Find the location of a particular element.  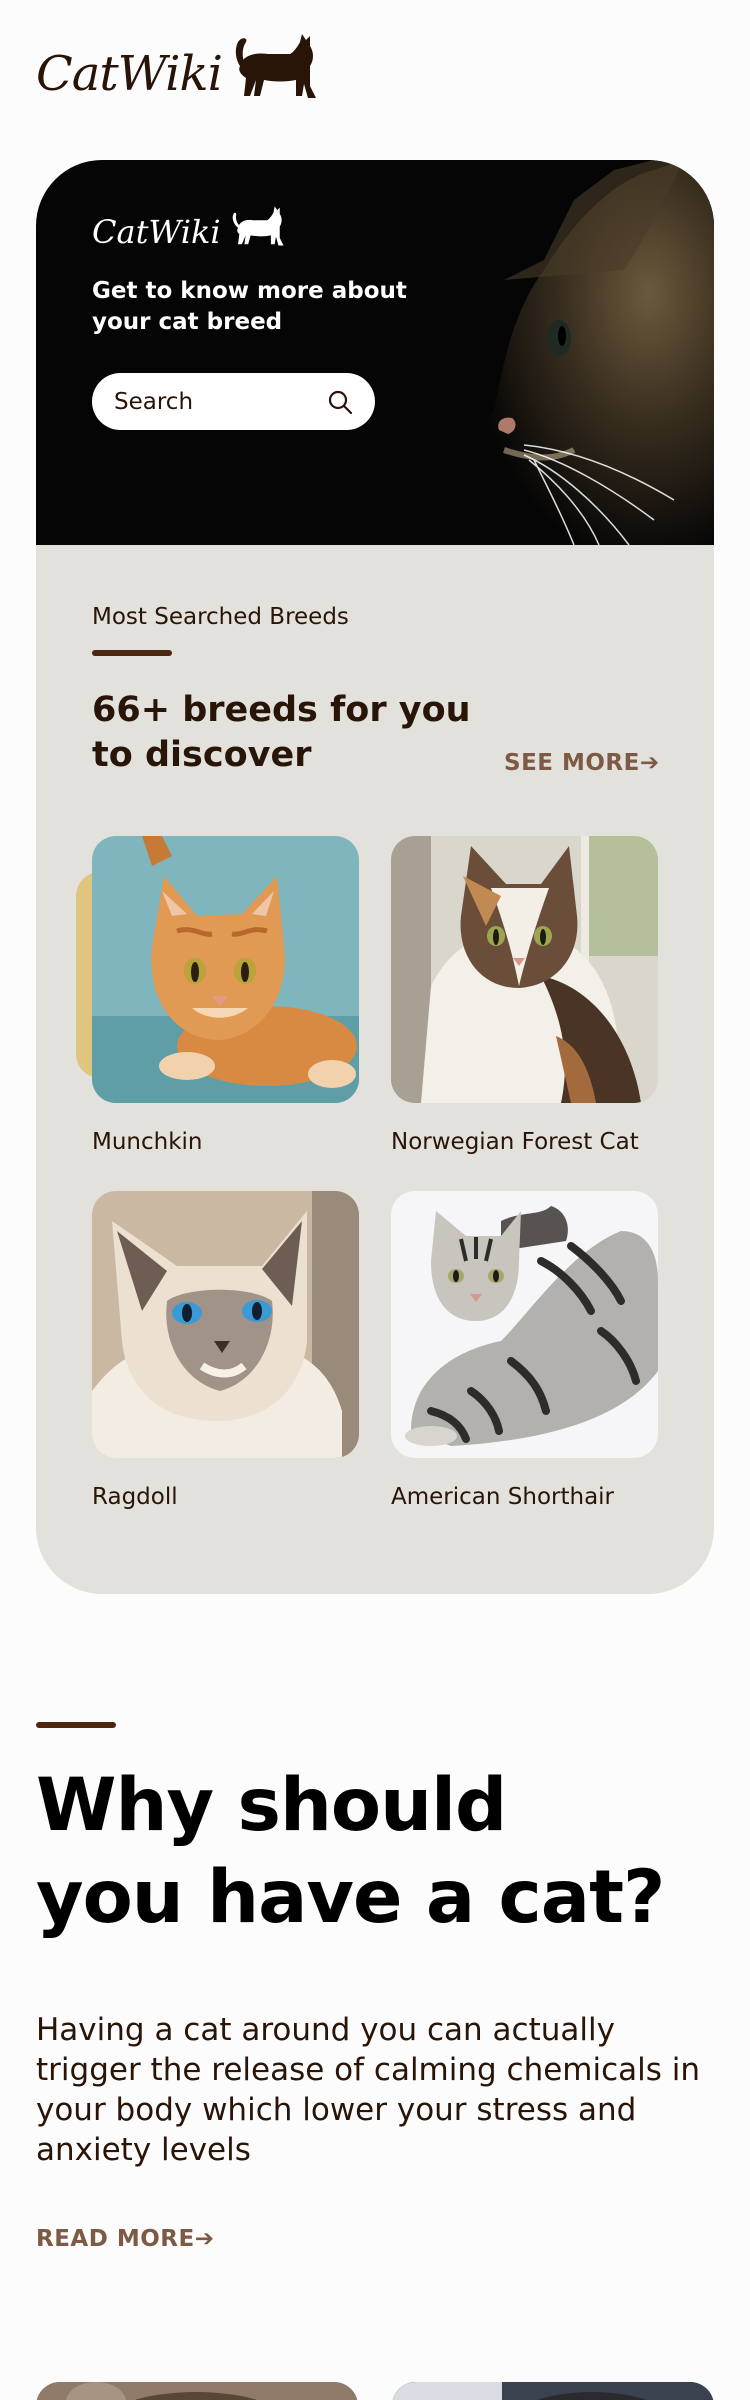

read-more-link: READ MORE➔ is located at coordinates (125, 2239).